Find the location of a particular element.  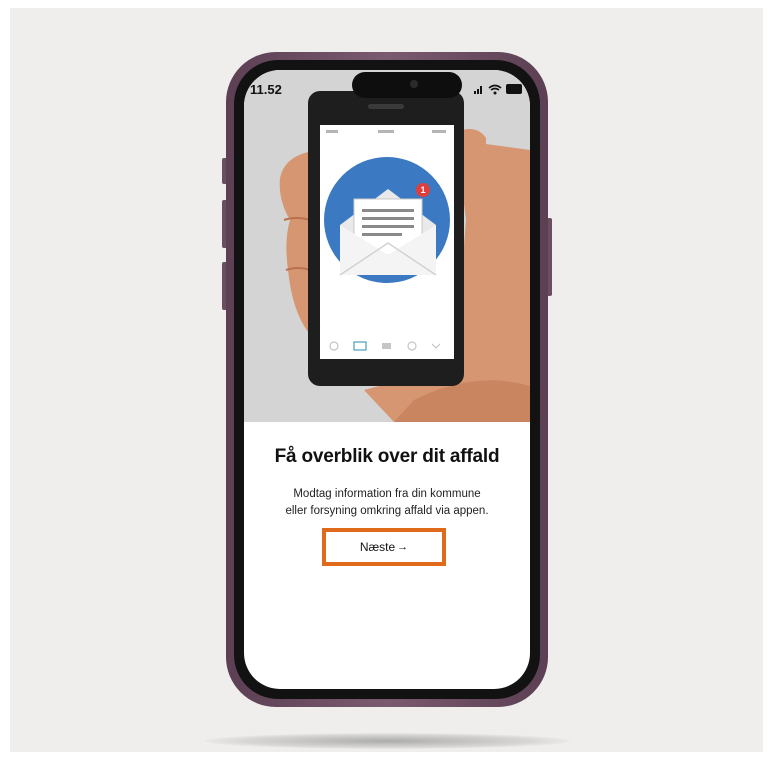

next-button: Næste → is located at coordinates (384, 547).